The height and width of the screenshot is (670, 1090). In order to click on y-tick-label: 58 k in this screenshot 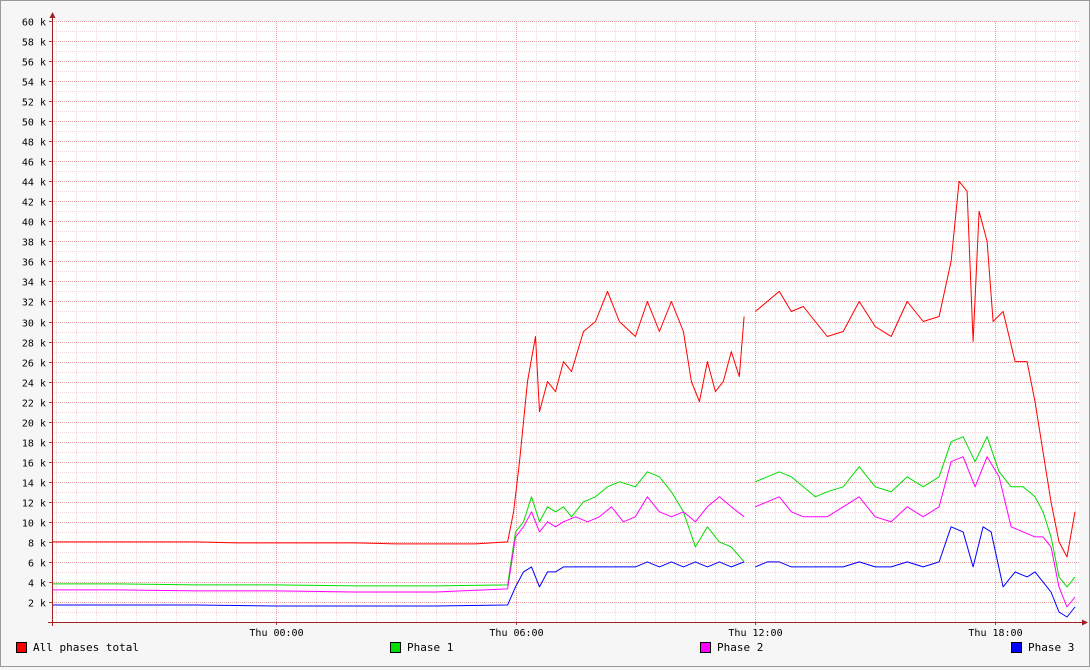, I will do `click(34, 43)`.